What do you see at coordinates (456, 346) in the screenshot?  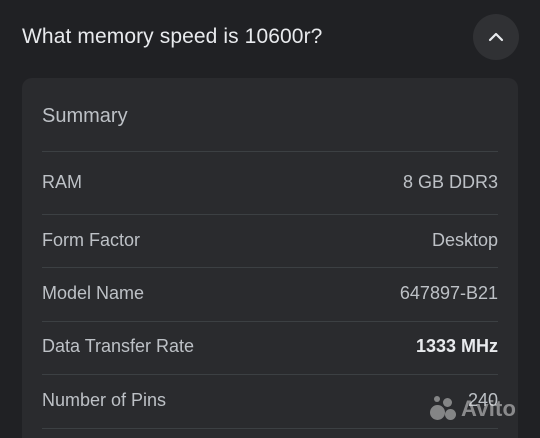 I see `spec-value: 1333 MHz` at bounding box center [456, 346].